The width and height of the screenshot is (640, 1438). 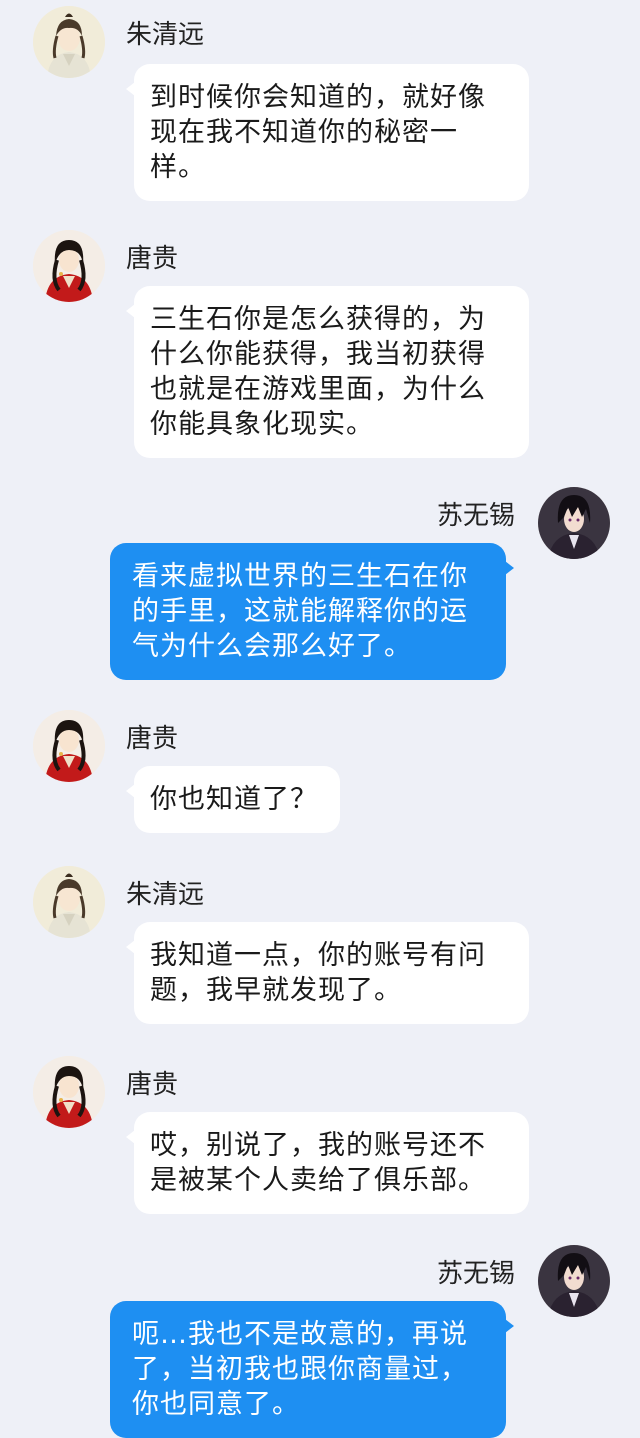 I want to click on message-bubble: 你也知道了？, so click(x=233, y=799).